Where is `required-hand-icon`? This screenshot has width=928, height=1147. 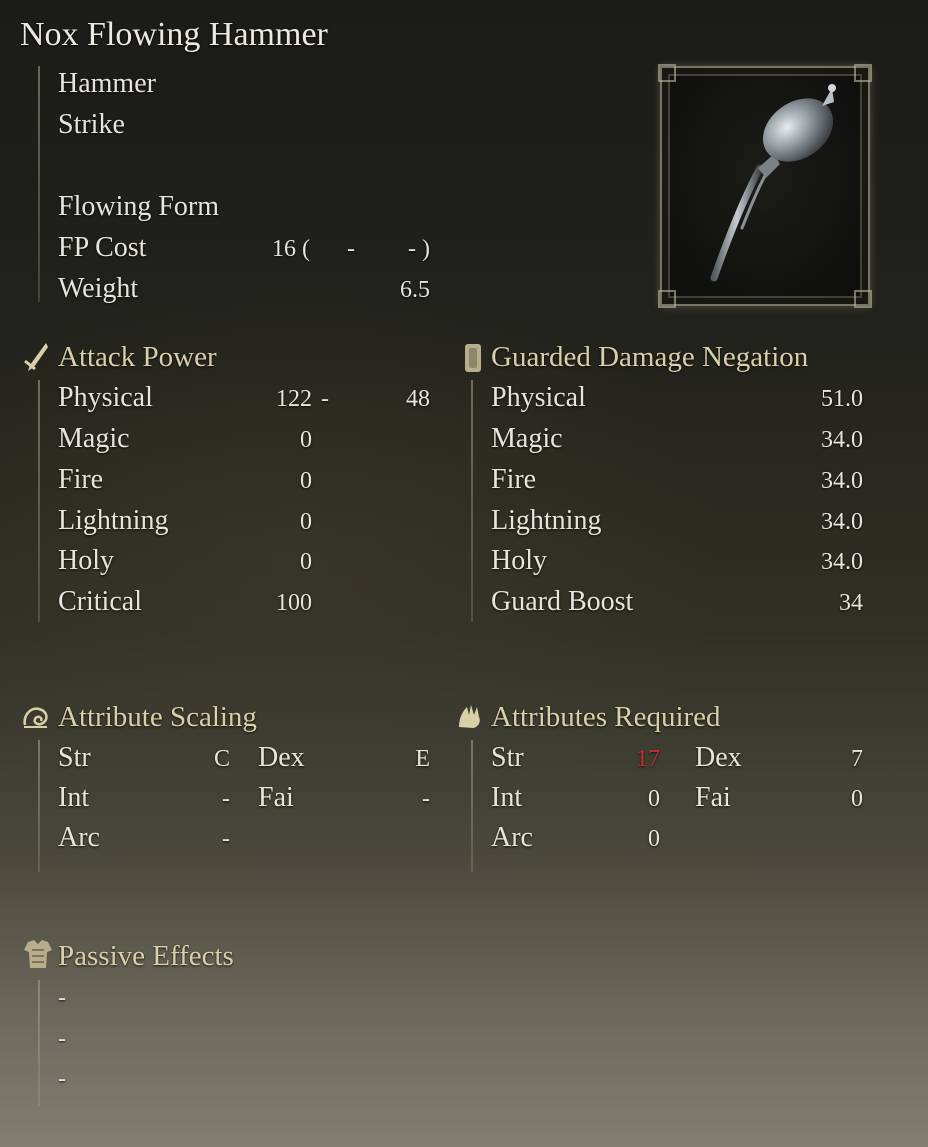
required-hand-icon is located at coordinates (469, 716).